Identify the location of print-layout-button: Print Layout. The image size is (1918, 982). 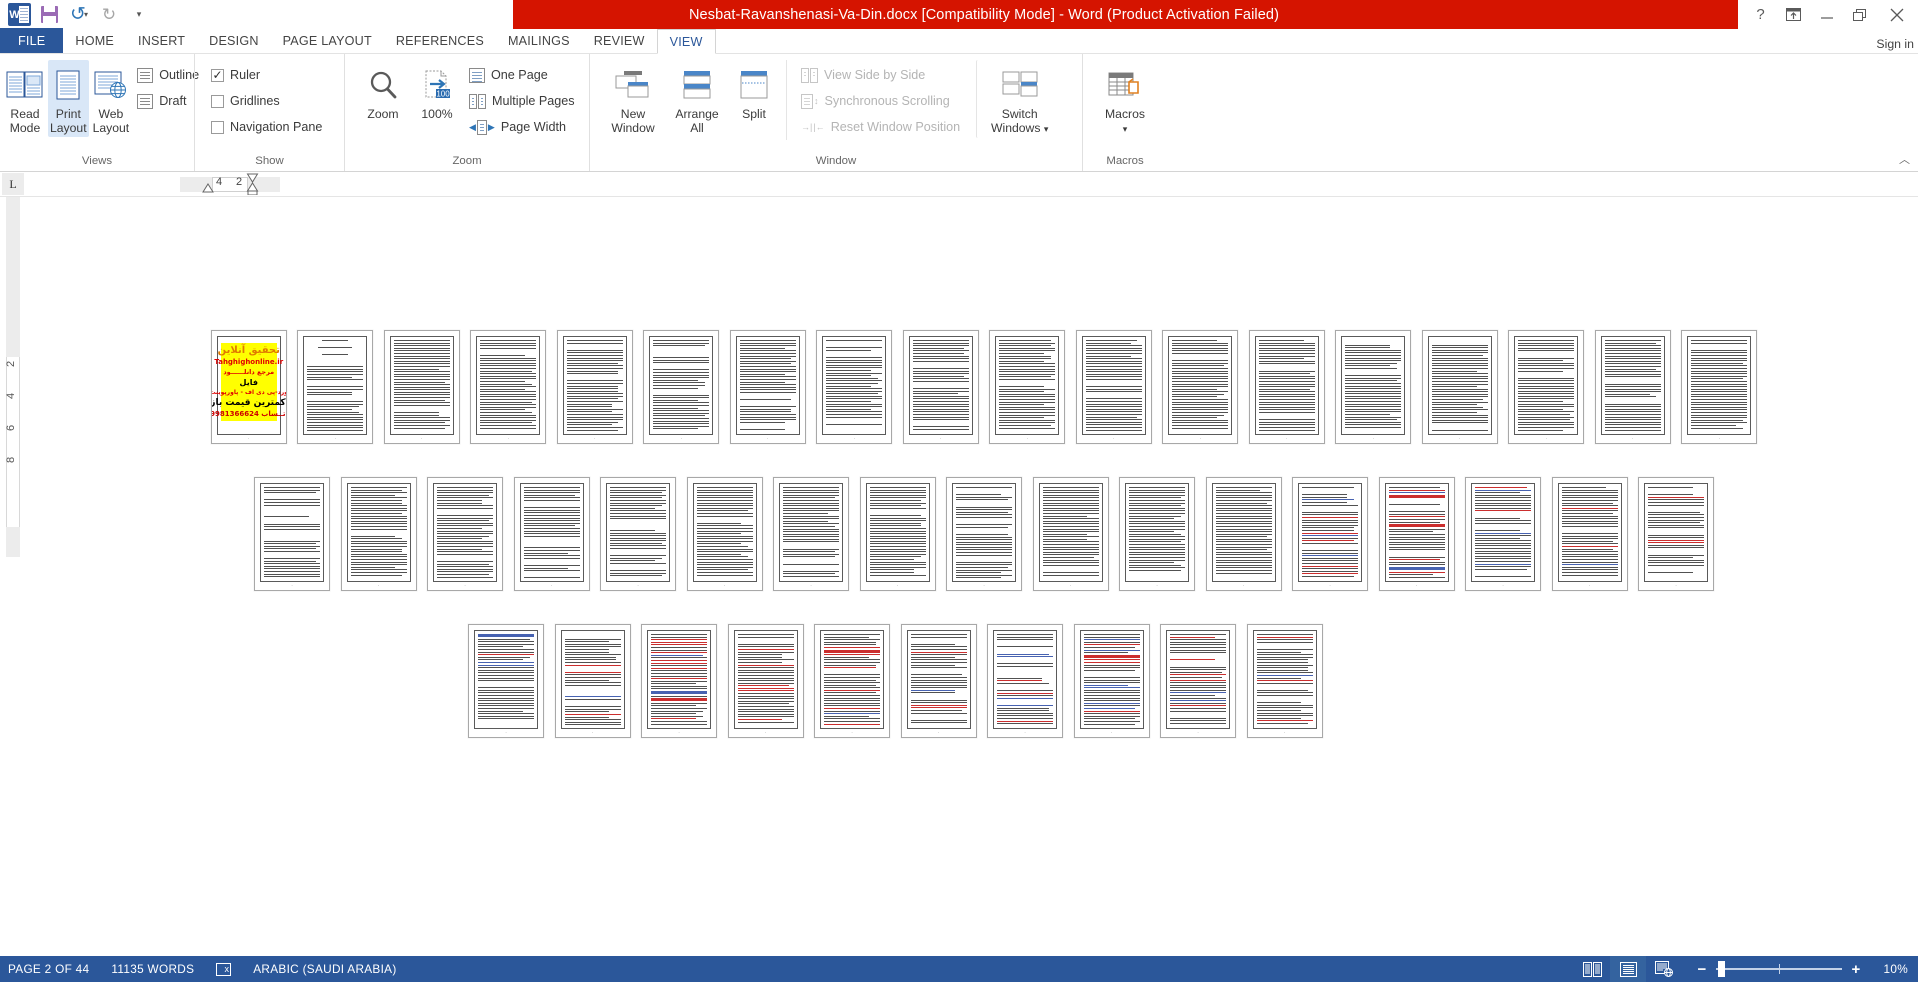
(68, 98).